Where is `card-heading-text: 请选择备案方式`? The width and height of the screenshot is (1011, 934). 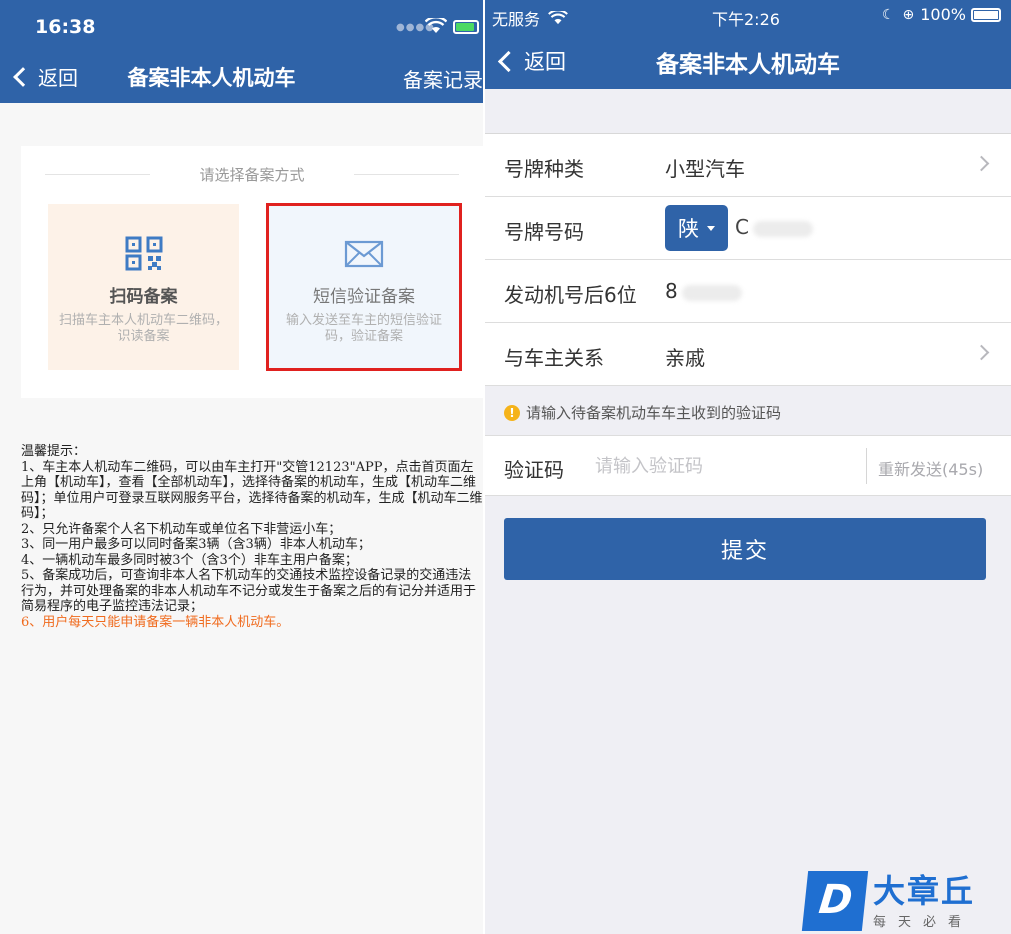 card-heading-text: 请选择备案方式 is located at coordinates (252, 175).